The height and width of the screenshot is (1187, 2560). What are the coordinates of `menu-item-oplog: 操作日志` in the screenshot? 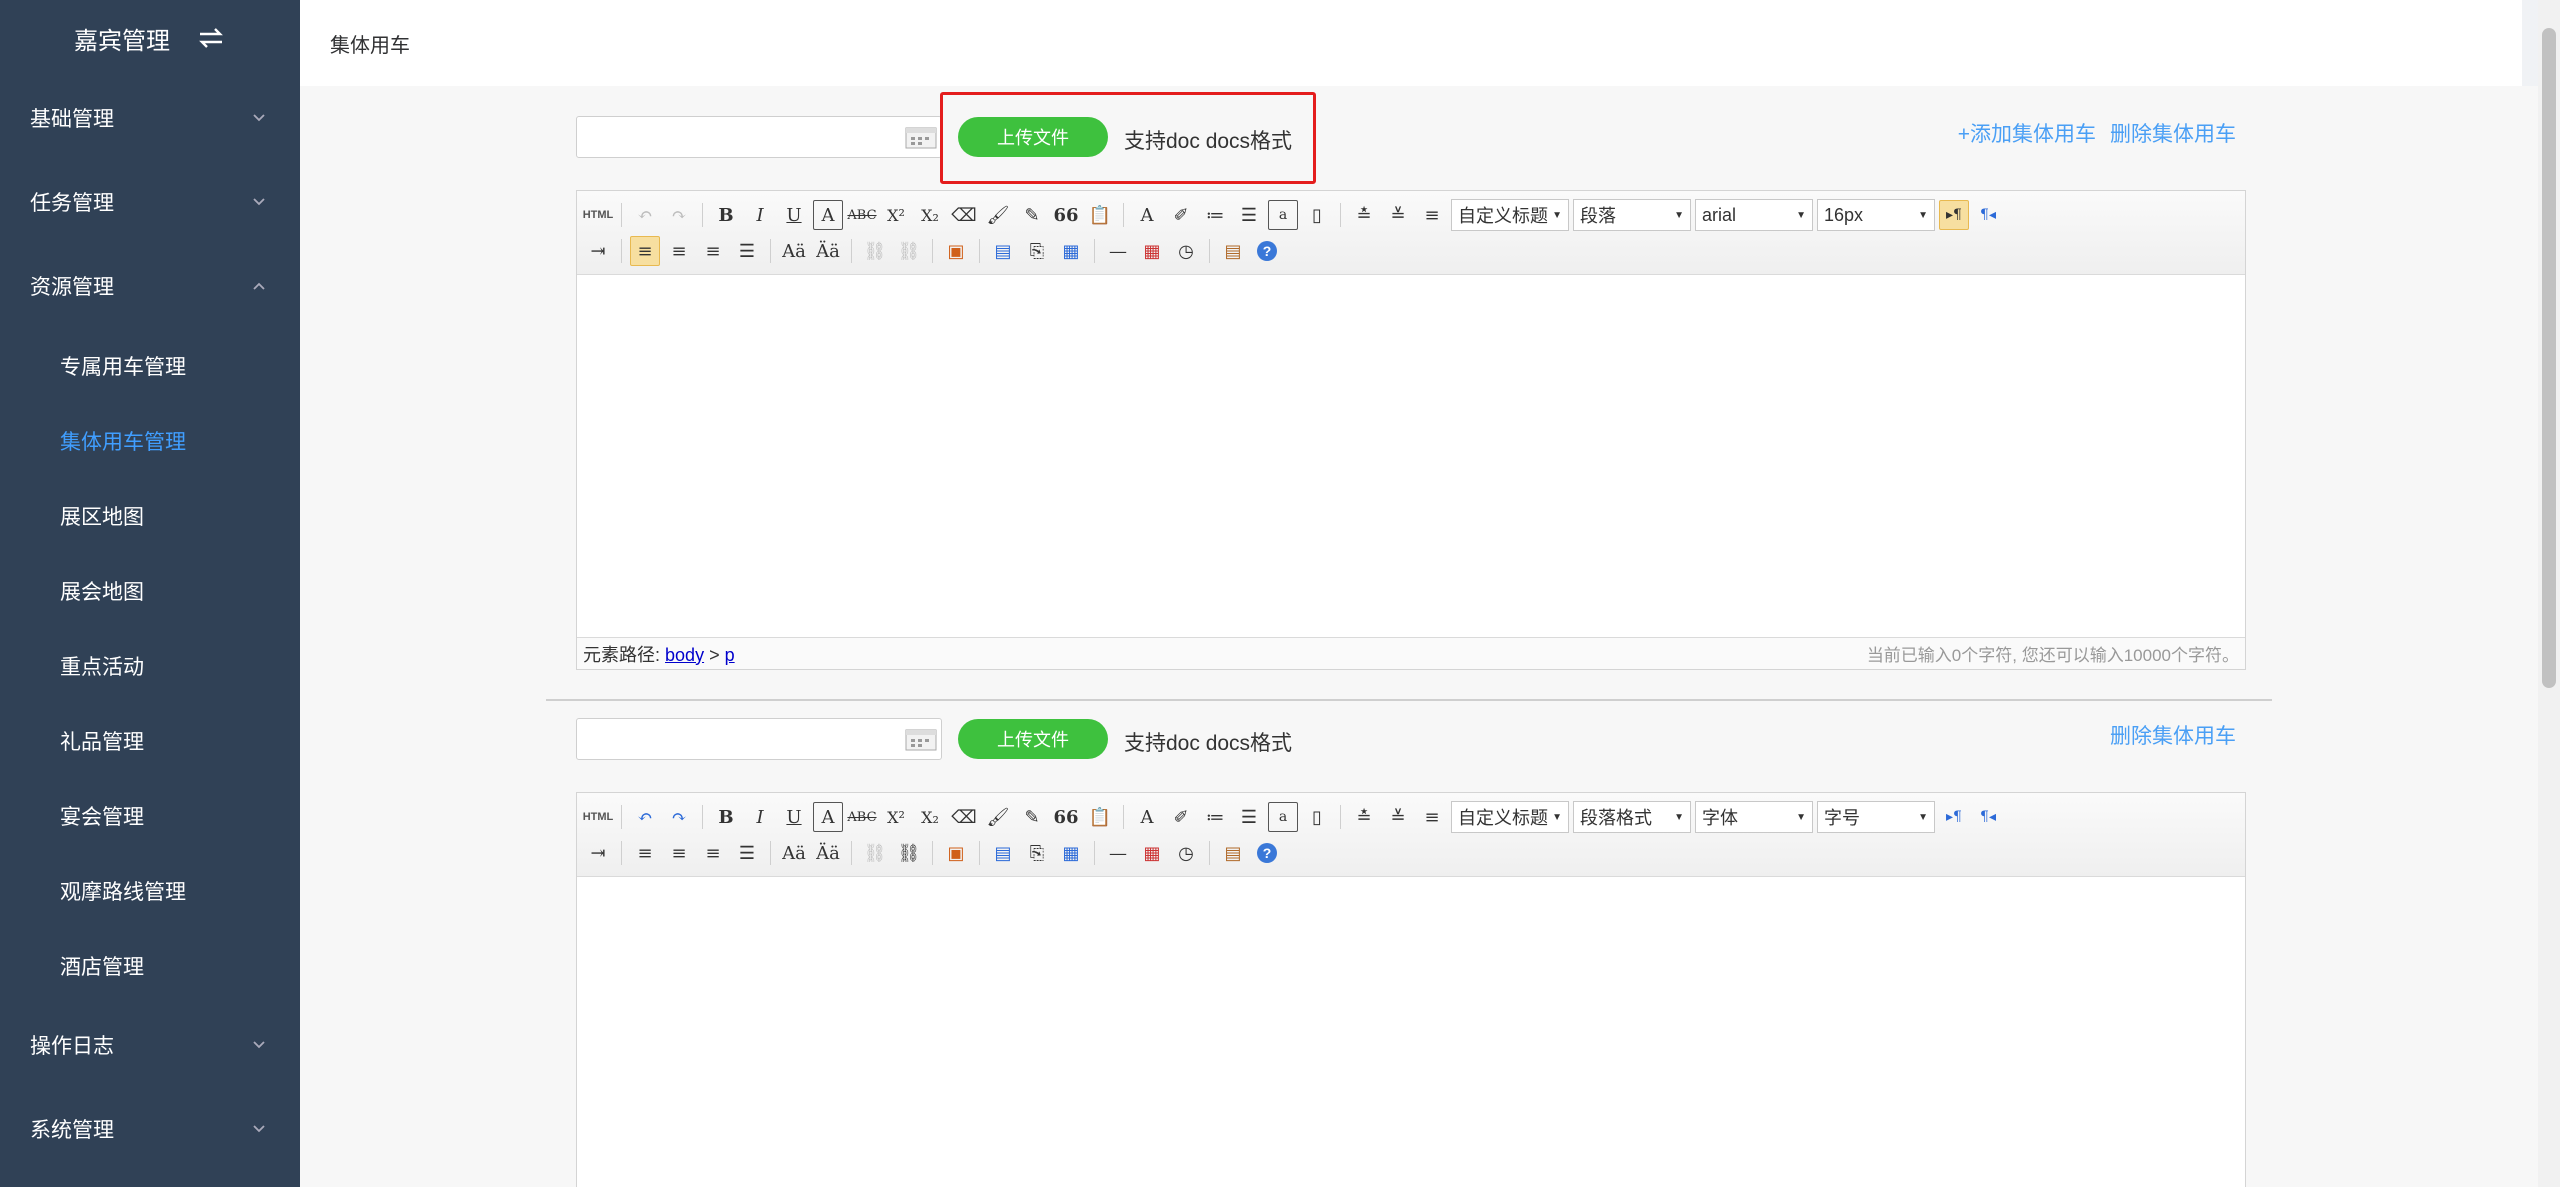 It's located at (150, 1045).